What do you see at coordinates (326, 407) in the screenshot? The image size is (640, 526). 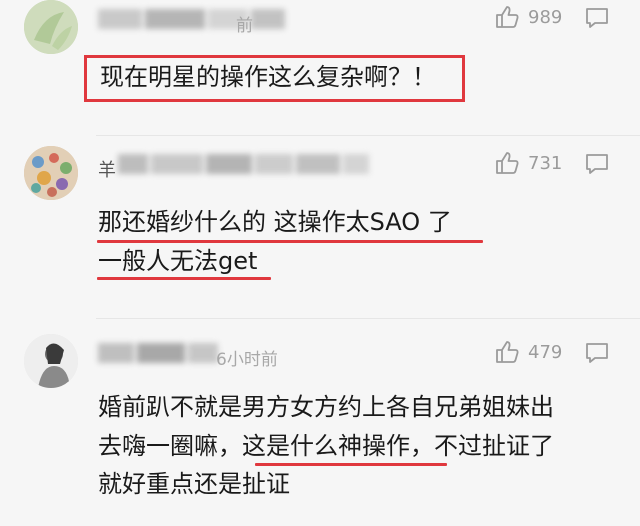 I see `comment-text-line: 婚前趴不就是男方女方约上各自兄弟姐妹出` at bounding box center [326, 407].